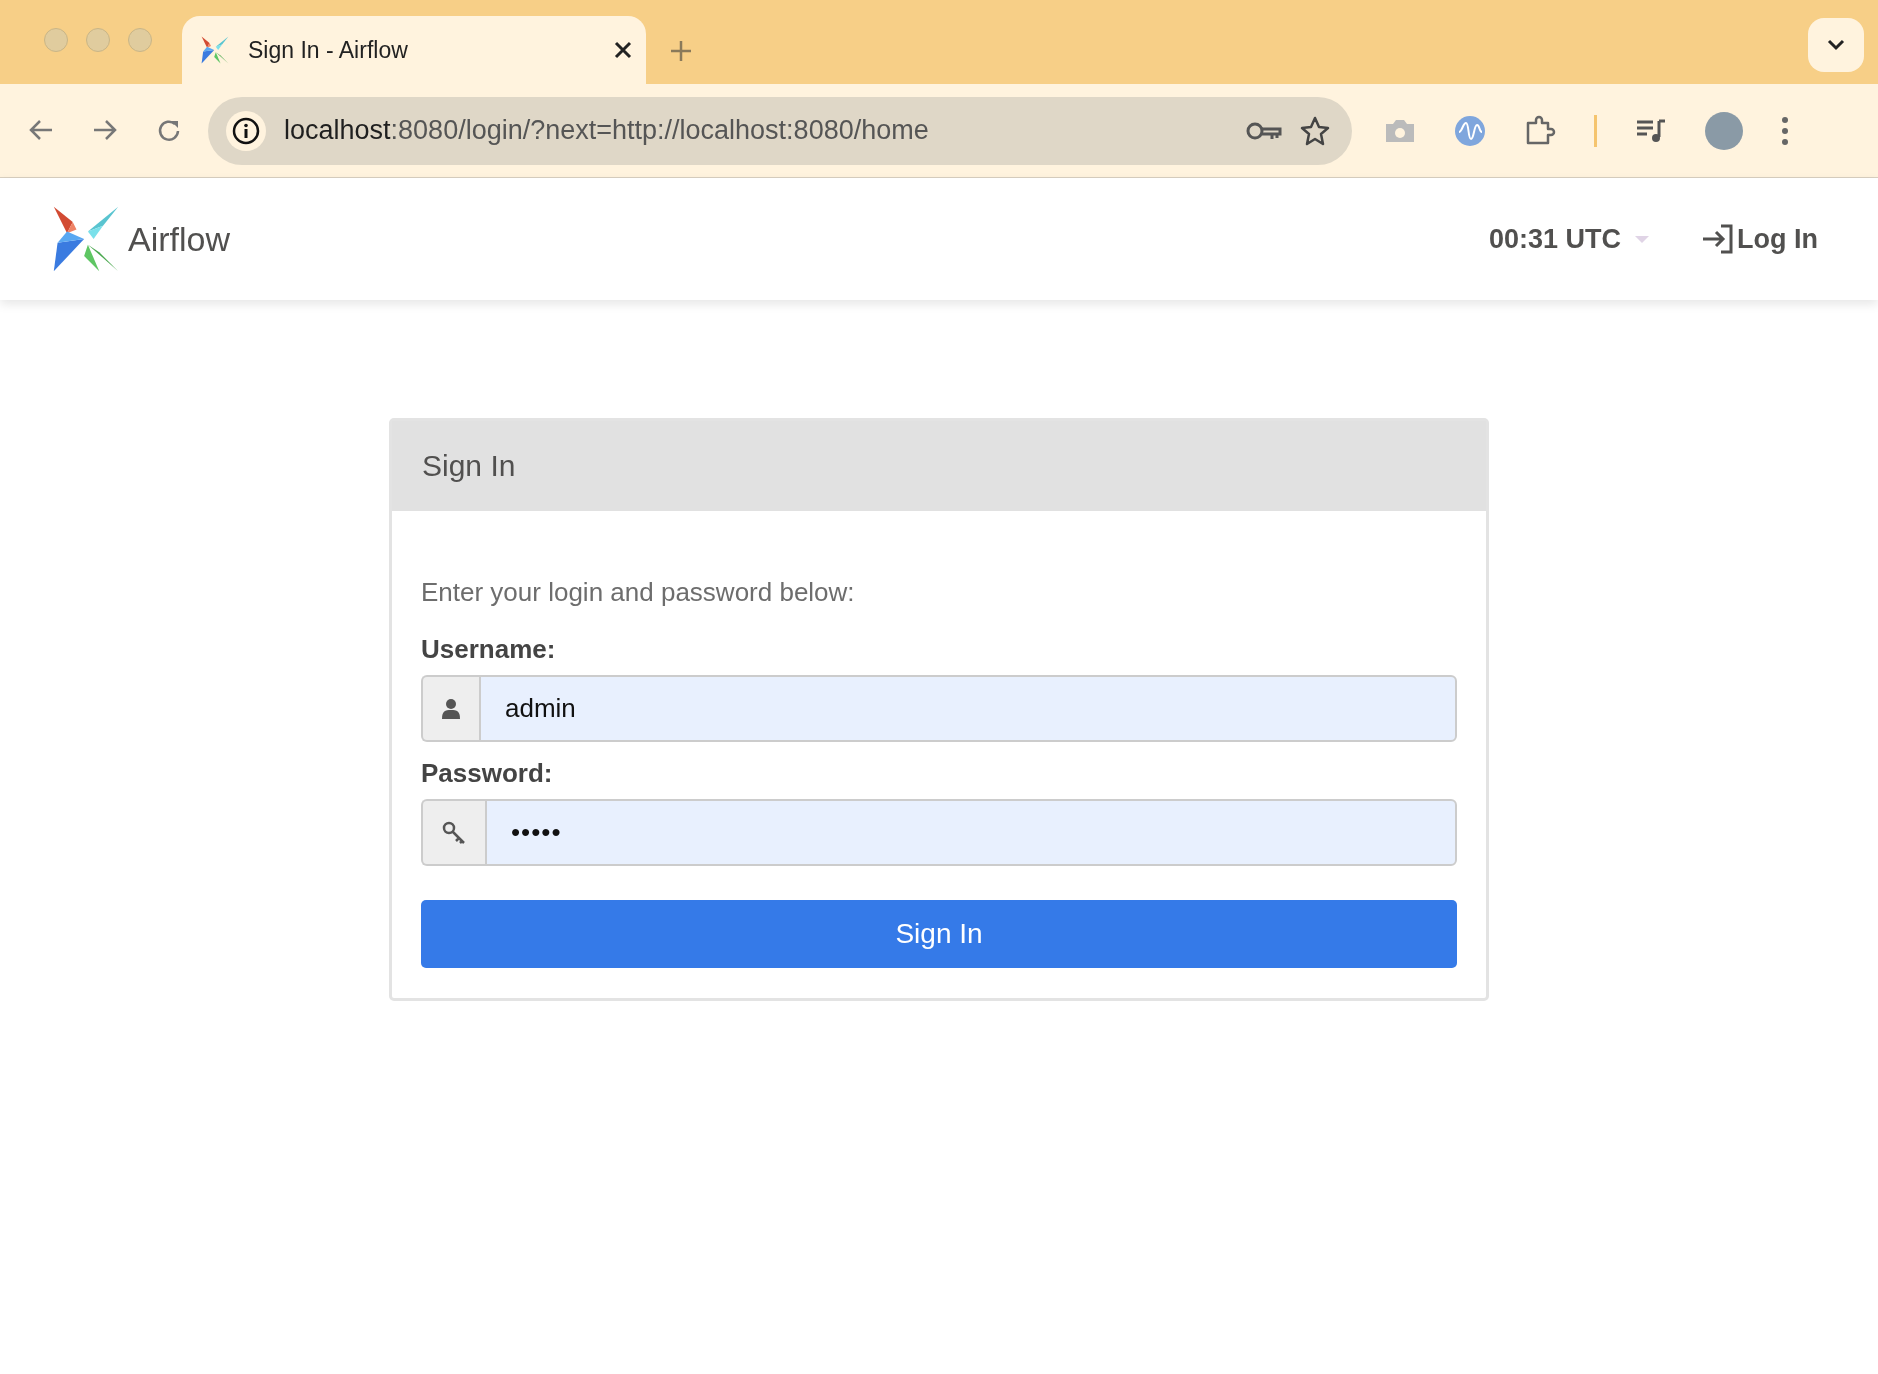 The height and width of the screenshot is (1374, 1878). I want to click on address-bar: localhost:8080/login/?next=http://localhost:8080/home, so click(780, 130).